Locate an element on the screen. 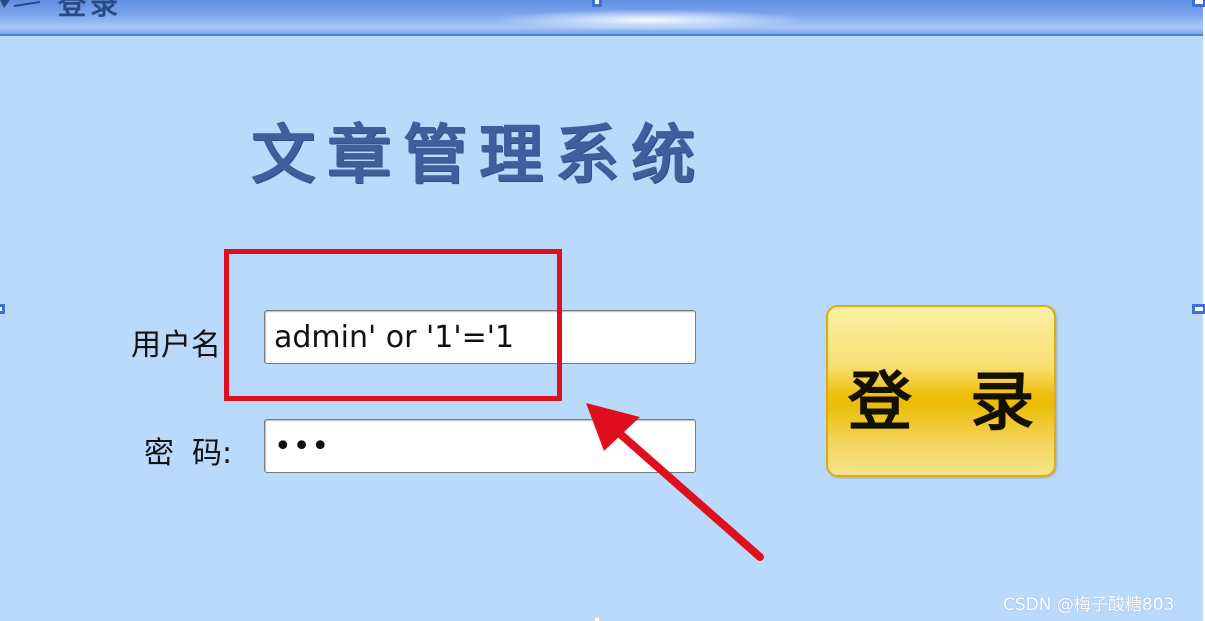 The height and width of the screenshot is (621, 1205). resize-handle-top-right is located at coordinates (1198, 3).